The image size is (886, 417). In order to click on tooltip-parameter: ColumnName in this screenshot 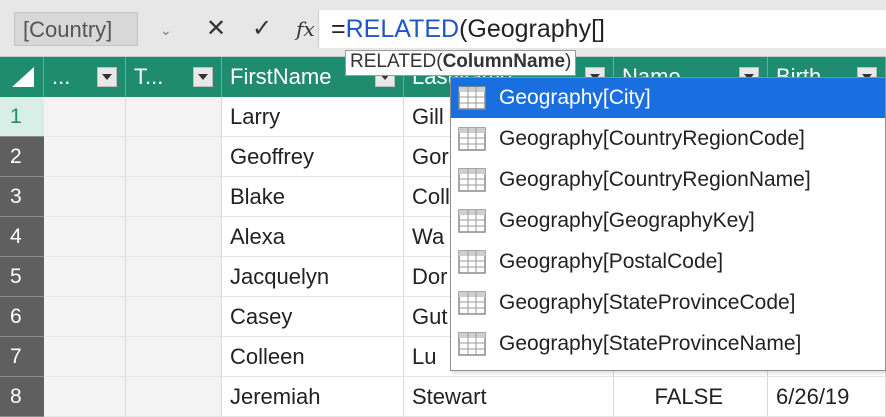, I will do `click(504, 61)`.